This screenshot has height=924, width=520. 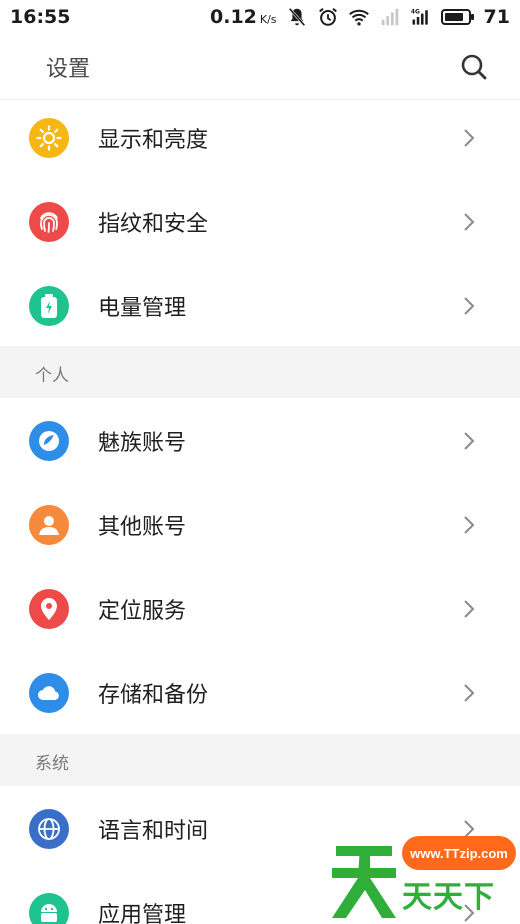 I want to click on search-icon, so click(x=474, y=66).